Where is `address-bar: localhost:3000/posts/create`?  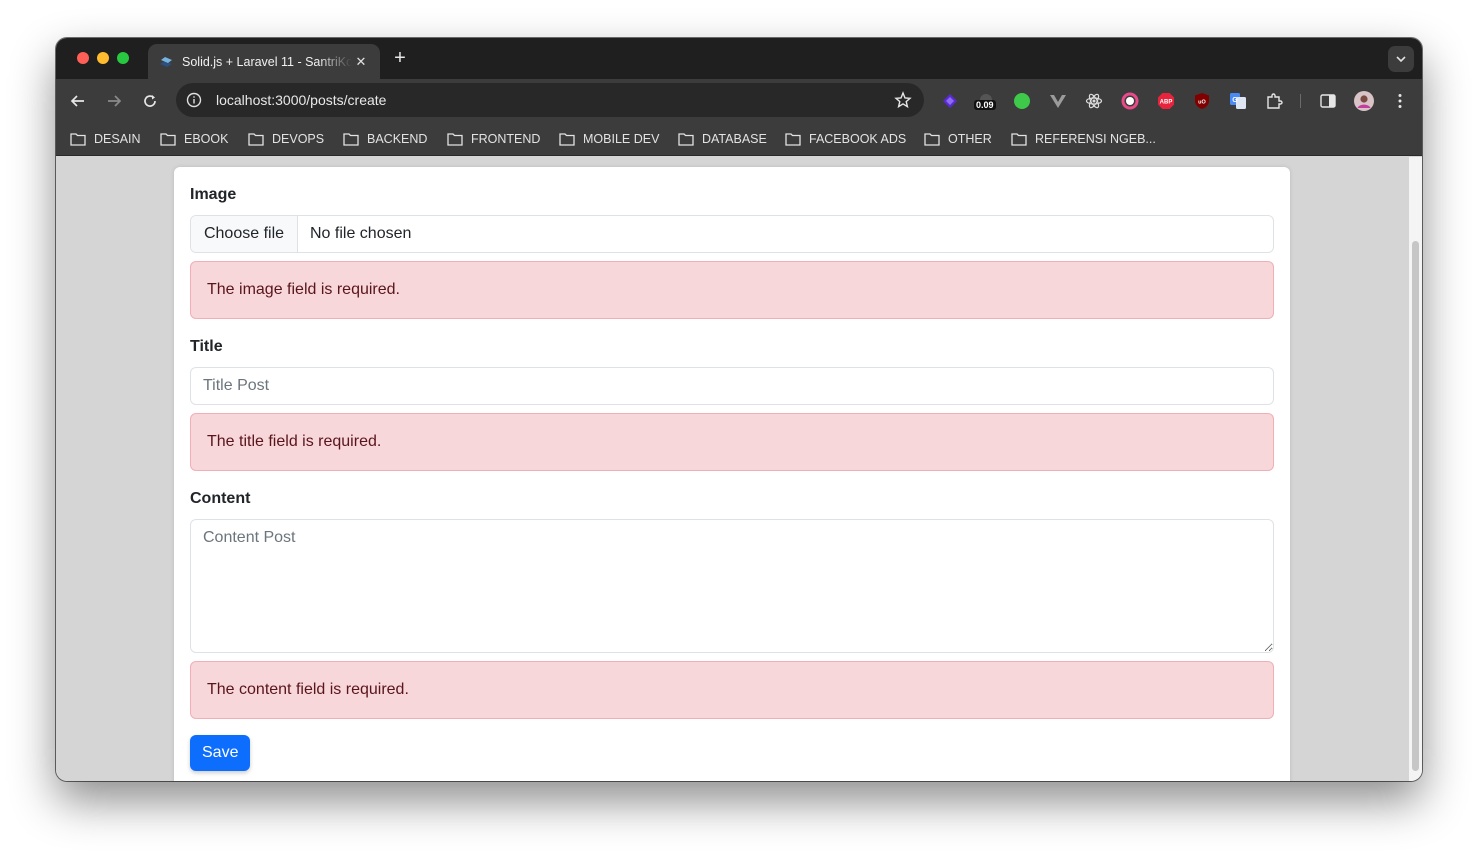 address-bar: localhost:3000/posts/create is located at coordinates (550, 100).